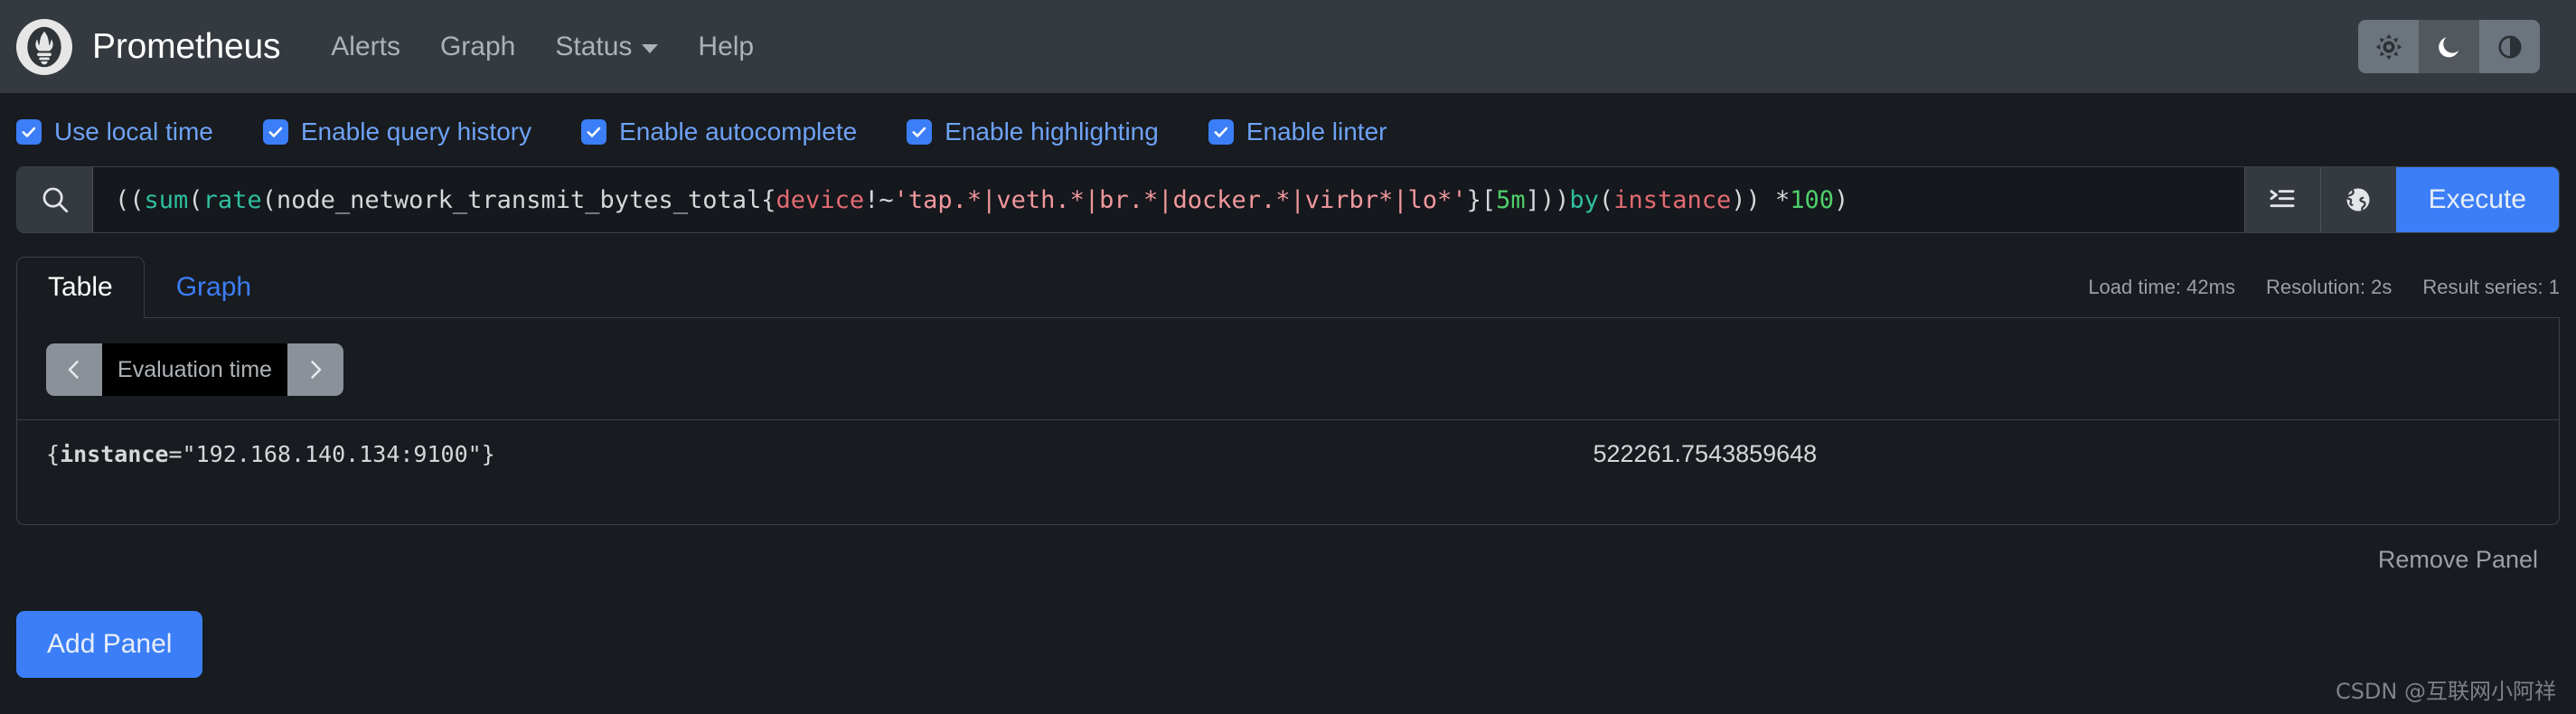 The height and width of the screenshot is (714, 2576). I want to click on brand: Prometheus, so click(148, 46).